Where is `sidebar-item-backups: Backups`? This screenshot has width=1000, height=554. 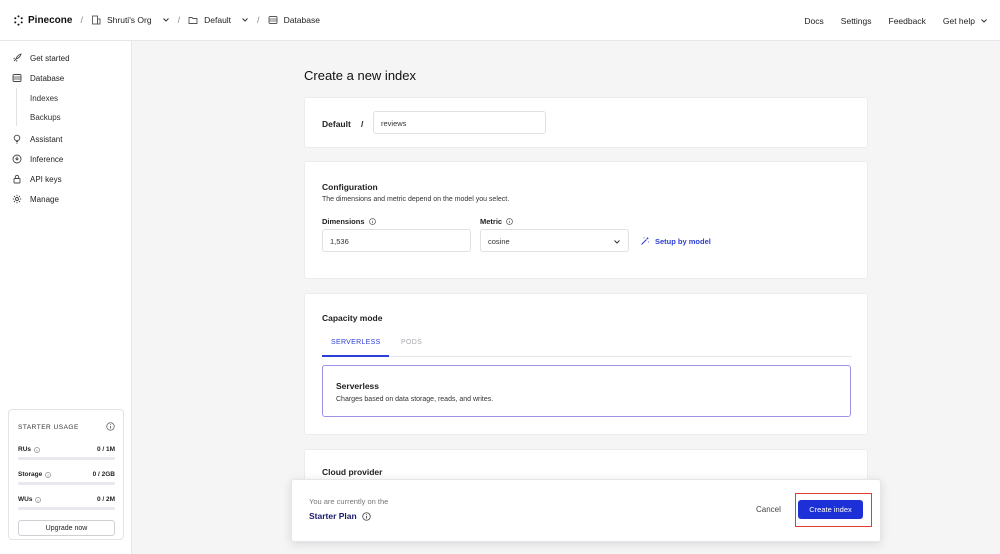 sidebar-item-backups: Backups is located at coordinates (45, 117).